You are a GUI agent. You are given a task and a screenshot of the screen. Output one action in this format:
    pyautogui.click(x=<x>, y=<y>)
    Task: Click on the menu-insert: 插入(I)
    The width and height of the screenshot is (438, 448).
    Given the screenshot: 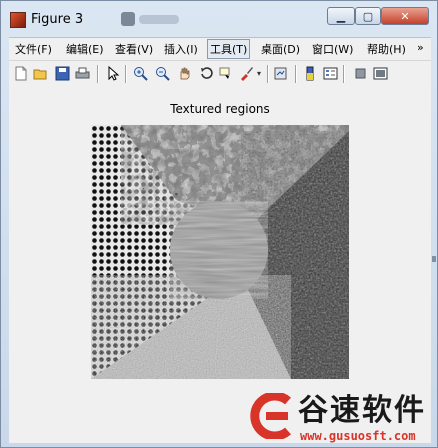 What is the action you would take?
    pyautogui.click(x=181, y=49)
    